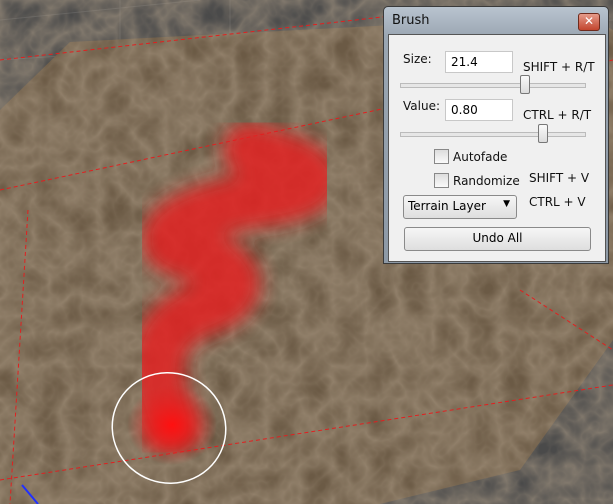 The width and height of the screenshot is (613, 504). Describe the element at coordinates (417, 59) in the screenshot. I see `size-label: Size:` at that location.